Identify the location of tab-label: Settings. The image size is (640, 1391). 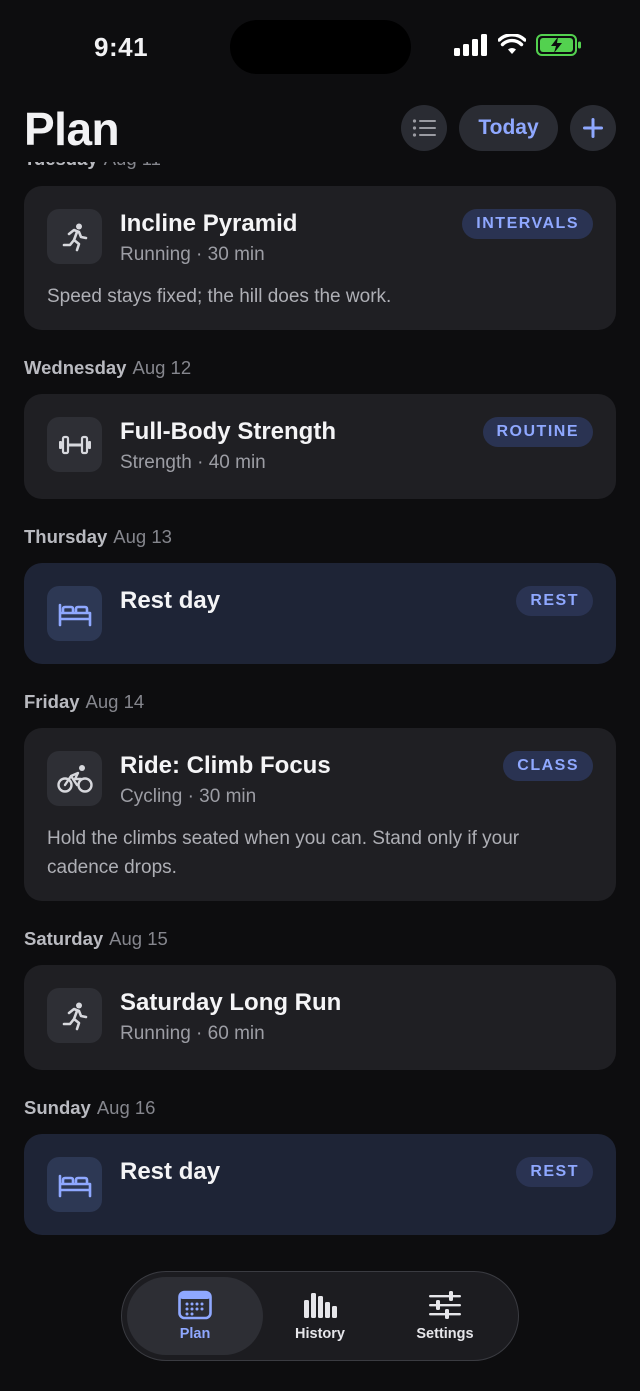
(445, 1334).